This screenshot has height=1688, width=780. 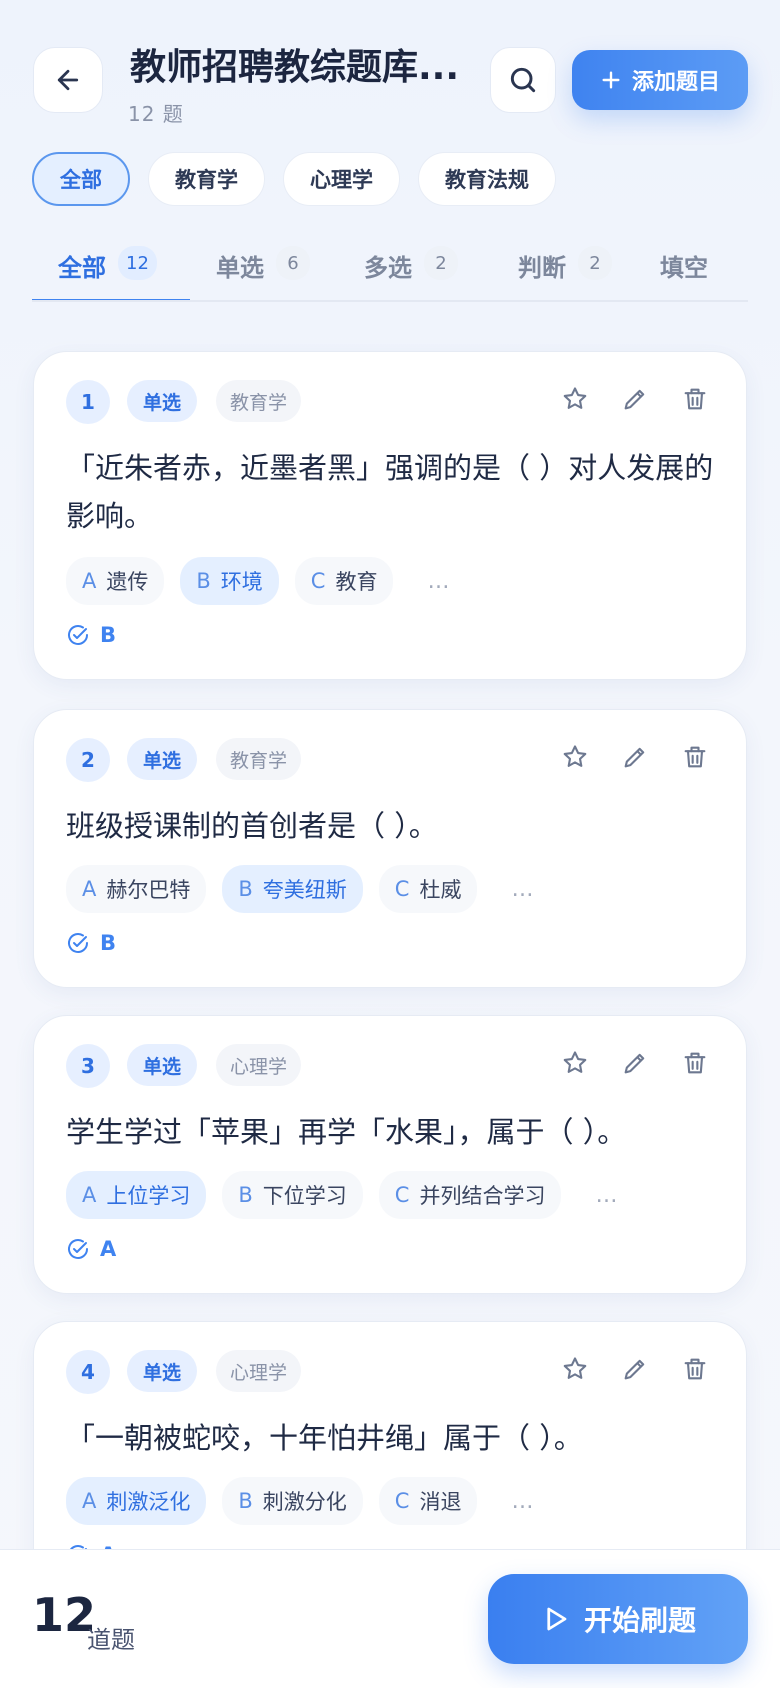 I want to click on check-circle-icon, so click(x=78, y=635).